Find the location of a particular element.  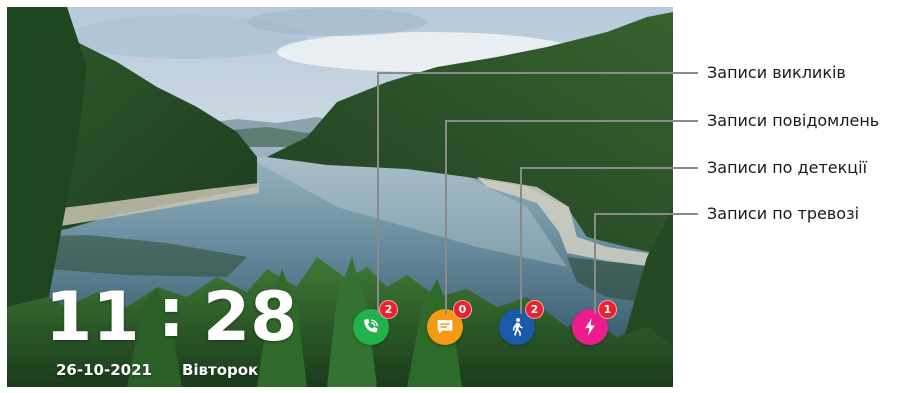

call-records-count-badge: 2 is located at coordinates (388, 309).